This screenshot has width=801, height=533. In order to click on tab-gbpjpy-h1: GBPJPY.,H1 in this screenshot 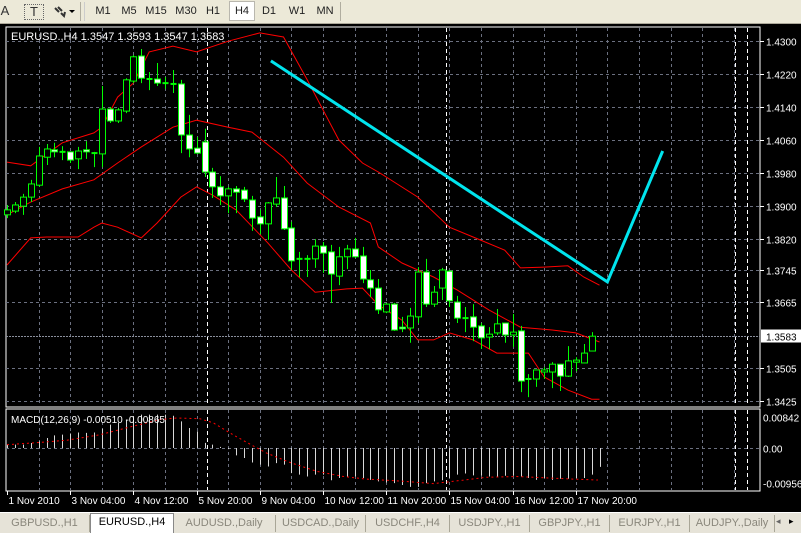, I will do `click(570, 523)`.